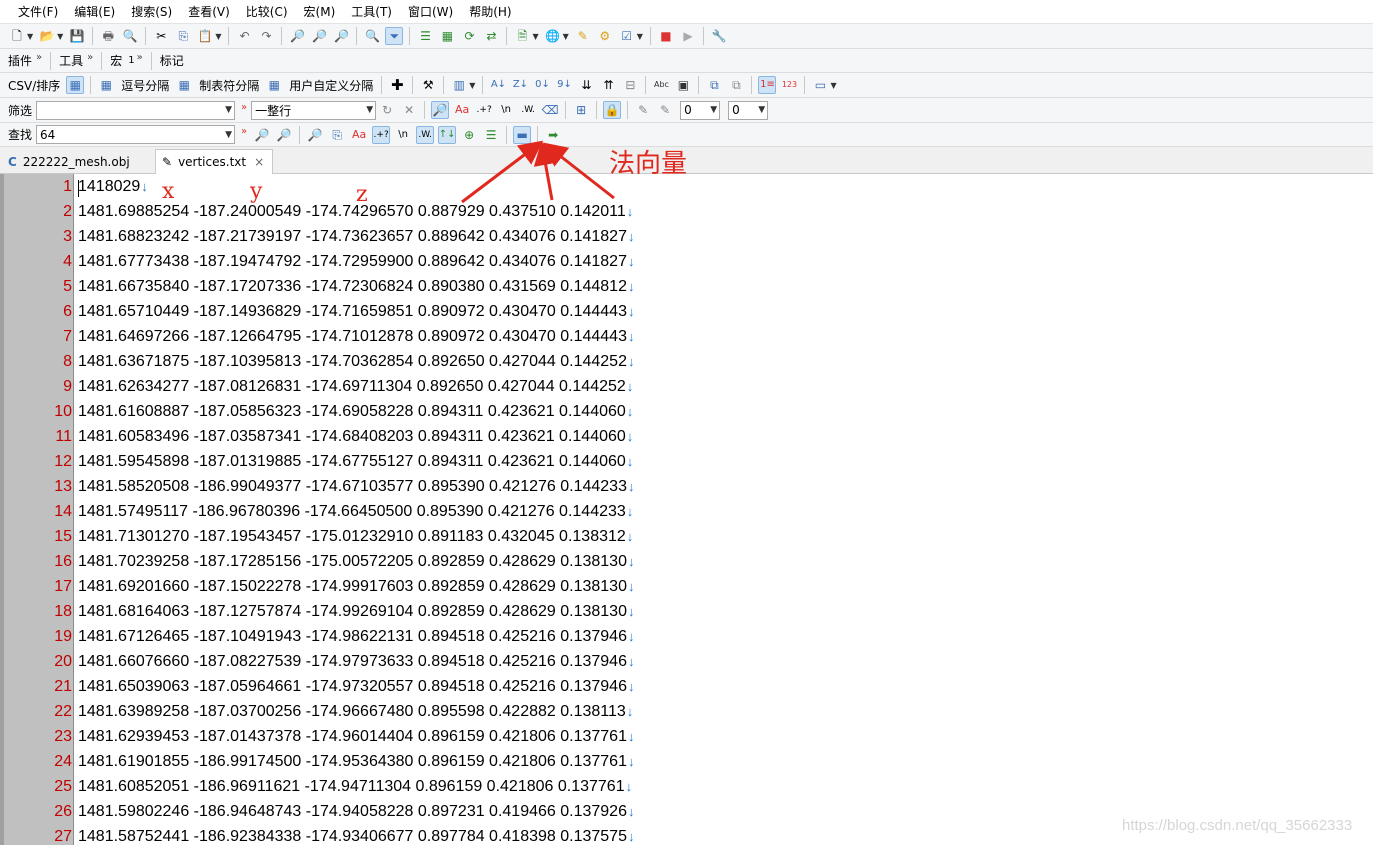 This screenshot has width=1373, height=845. What do you see at coordinates (553, 135) in the screenshot?
I see `go-icon: ➡` at bounding box center [553, 135].